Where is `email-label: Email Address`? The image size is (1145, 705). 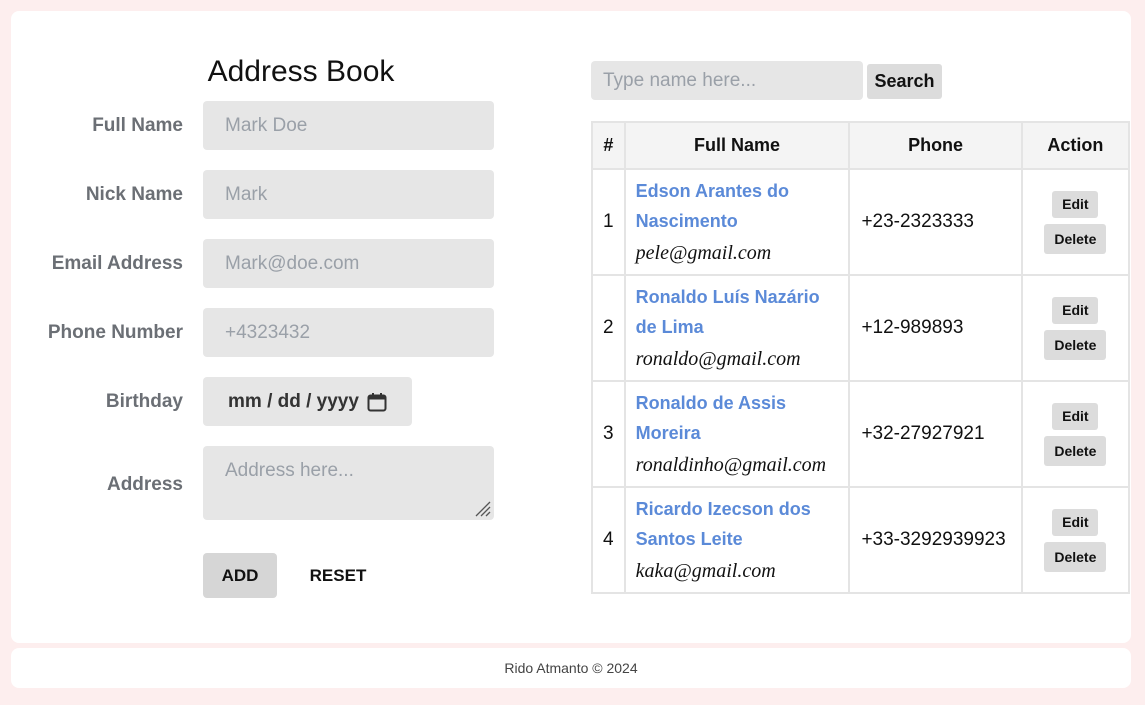 email-label: Email Address is located at coordinates (117, 263).